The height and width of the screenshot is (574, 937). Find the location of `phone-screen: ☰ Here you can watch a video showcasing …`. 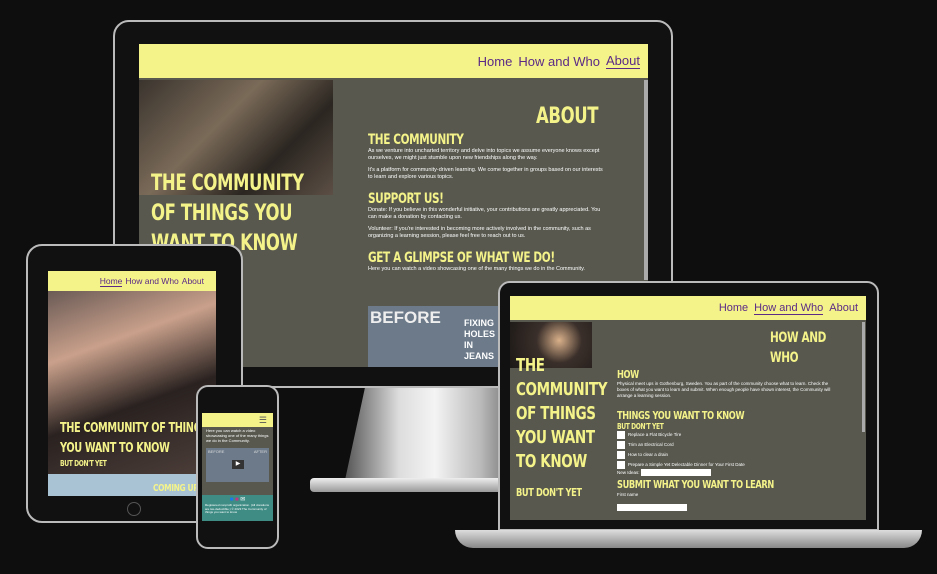

phone-screen: ☰ Here you can watch a video showcasing … is located at coordinates (237, 467).